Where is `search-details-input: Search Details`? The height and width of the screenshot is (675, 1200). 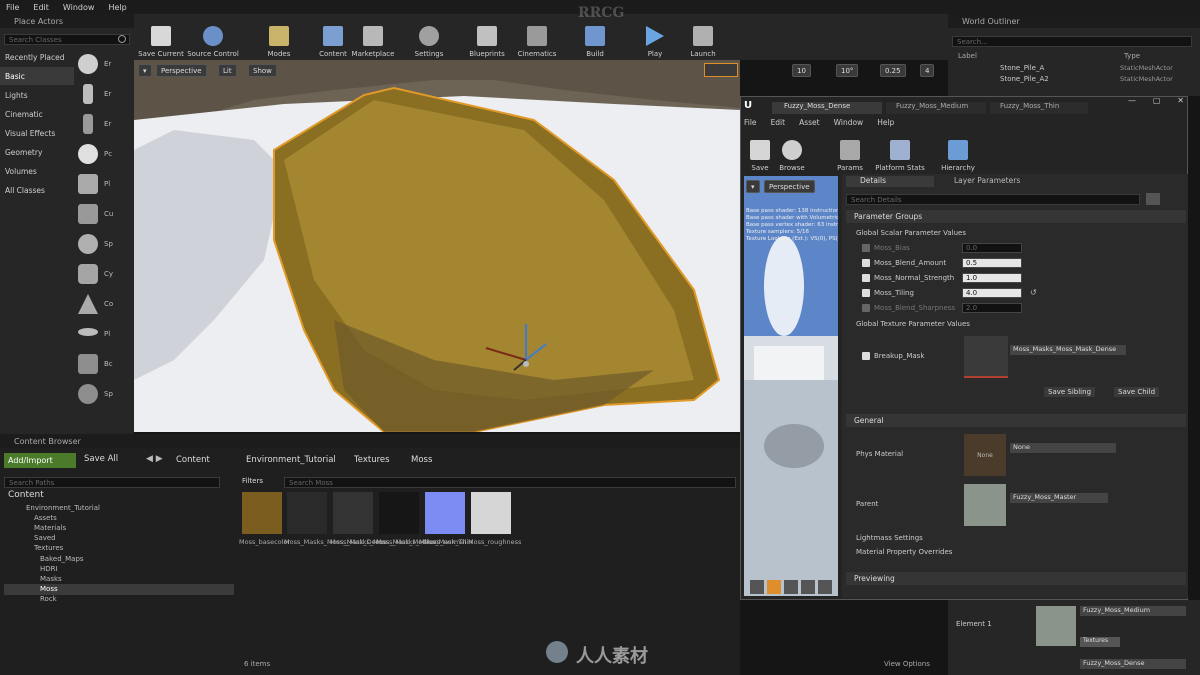 search-details-input: Search Details is located at coordinates (993, 199).